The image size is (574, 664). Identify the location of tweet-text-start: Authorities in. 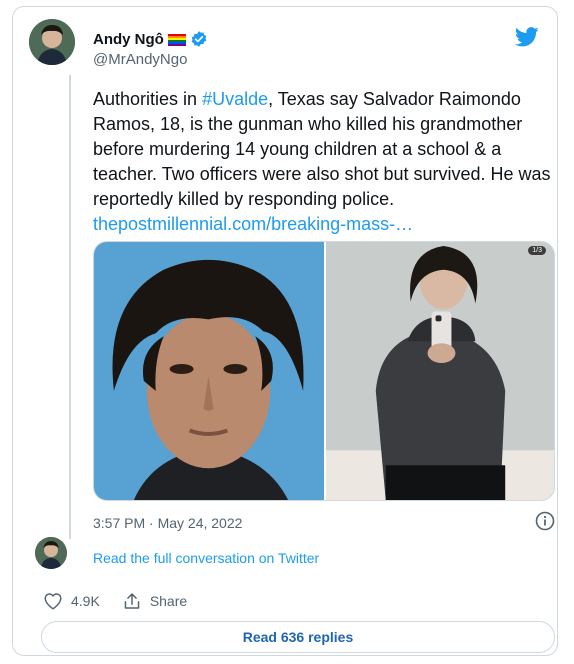
(148, 99).